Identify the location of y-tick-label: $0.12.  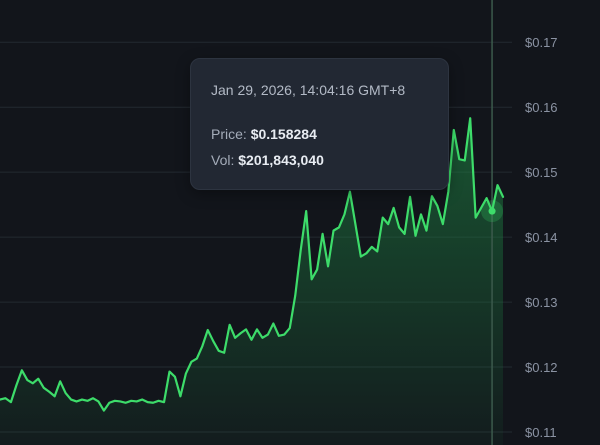
(541, 367).